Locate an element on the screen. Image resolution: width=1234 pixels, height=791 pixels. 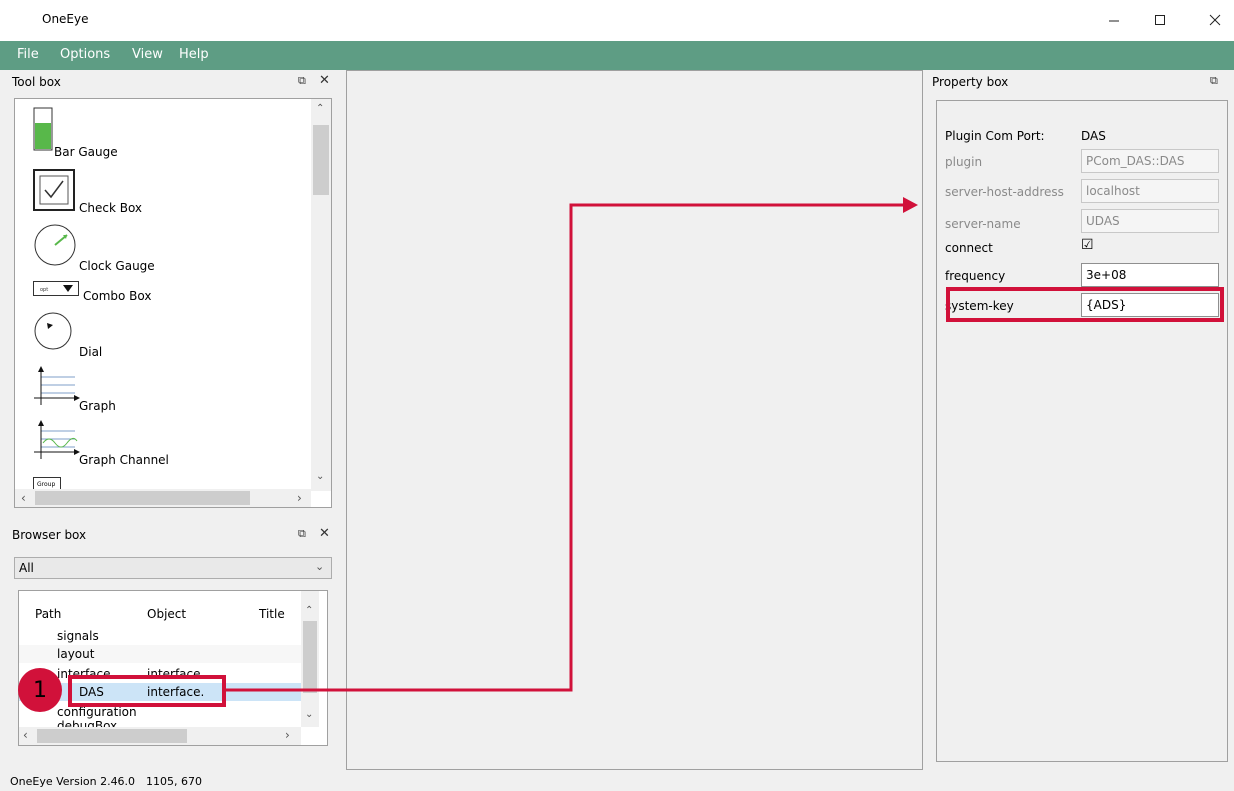
callout-badge: 1 is located at coordinates (40, 690).